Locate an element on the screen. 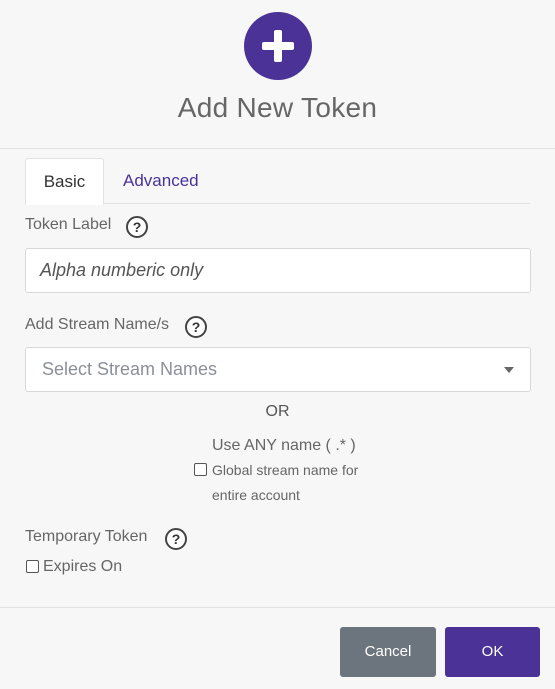 This screenshot has height=689, width=555. stream-names-help-icon: ? is located at coordinates (196, 327).